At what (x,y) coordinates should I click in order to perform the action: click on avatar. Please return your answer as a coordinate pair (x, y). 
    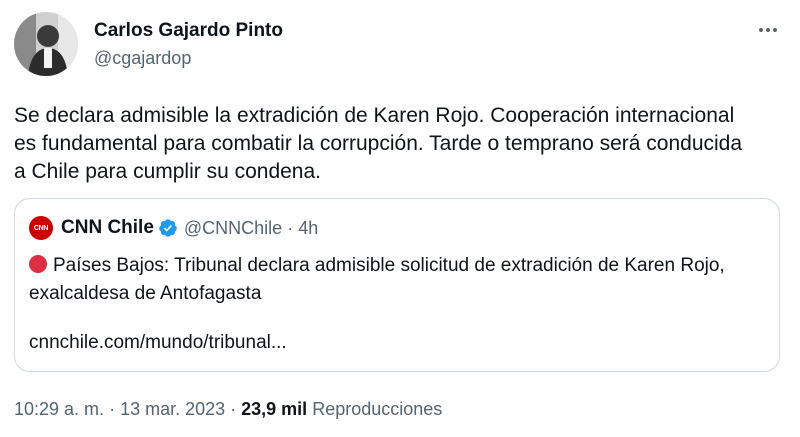
    Looking at the image, I should click on (46, 44).